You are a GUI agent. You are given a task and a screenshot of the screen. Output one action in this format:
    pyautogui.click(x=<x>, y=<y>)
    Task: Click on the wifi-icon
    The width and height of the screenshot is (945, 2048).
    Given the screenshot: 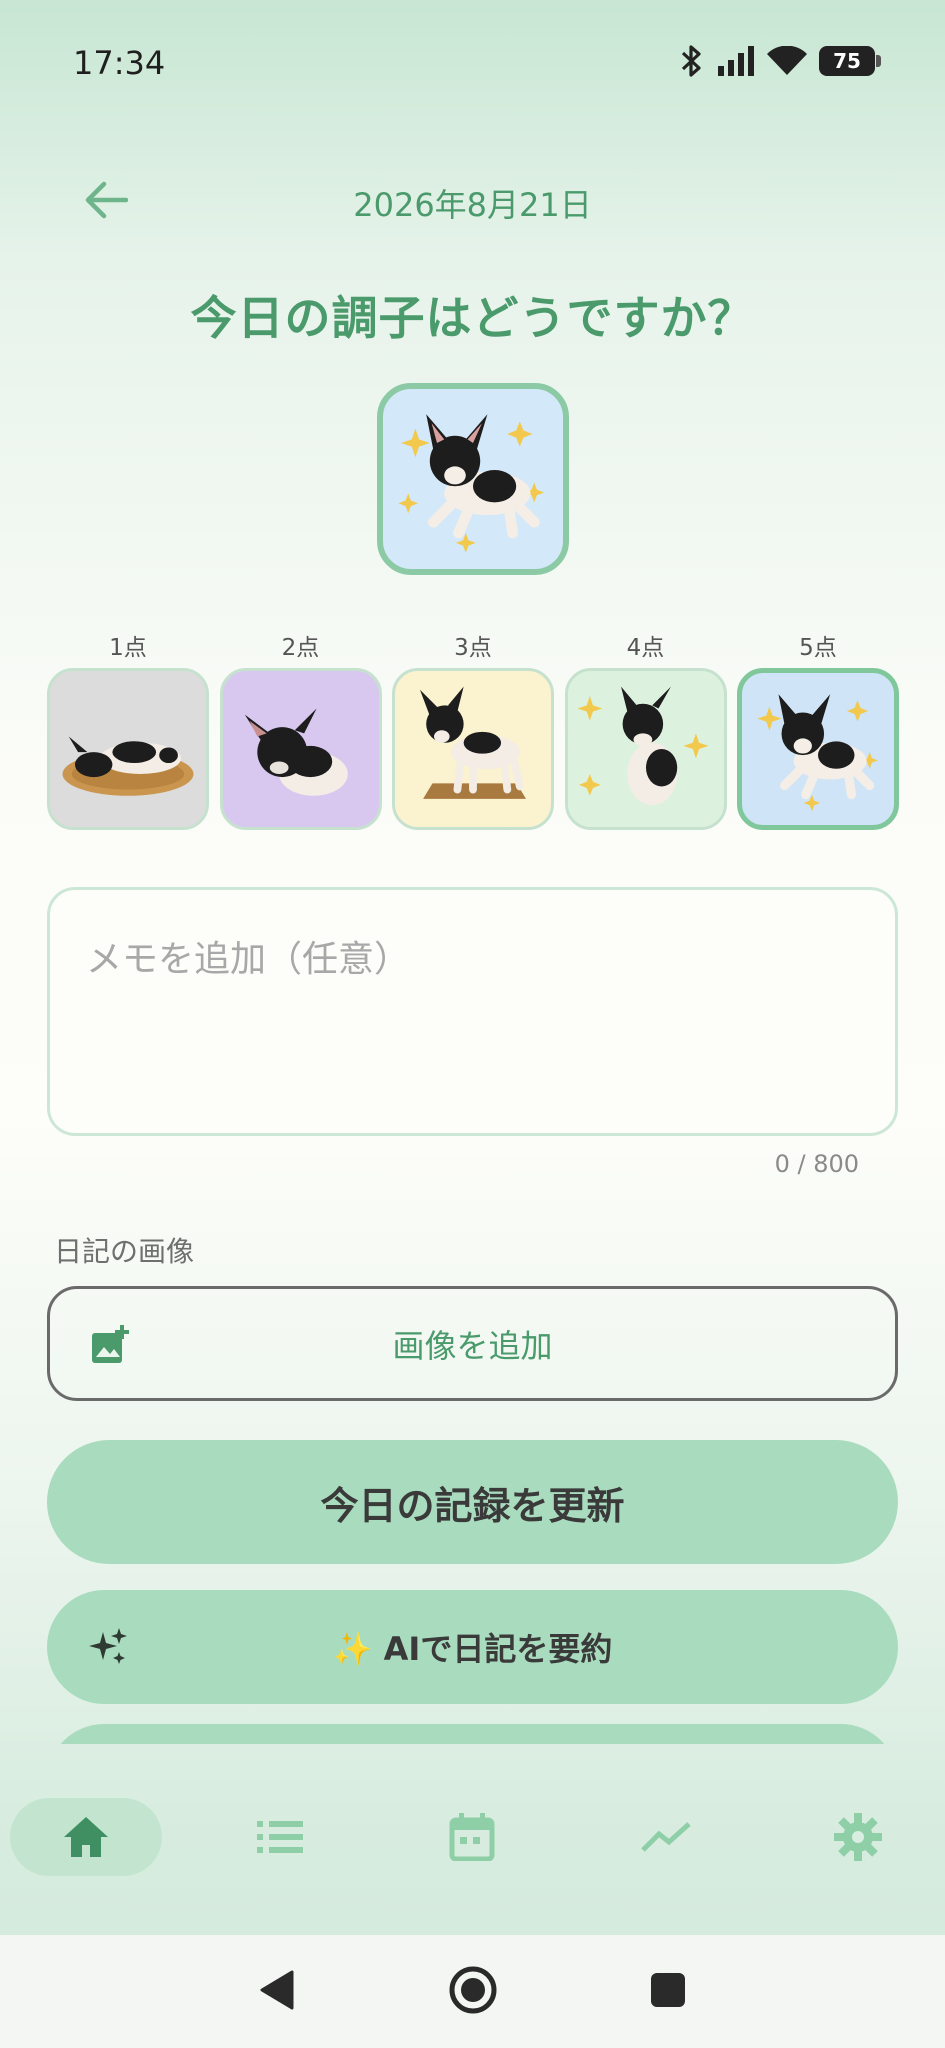 What is the action you would take?
    pyautogui.click(x=787, y=60)
    